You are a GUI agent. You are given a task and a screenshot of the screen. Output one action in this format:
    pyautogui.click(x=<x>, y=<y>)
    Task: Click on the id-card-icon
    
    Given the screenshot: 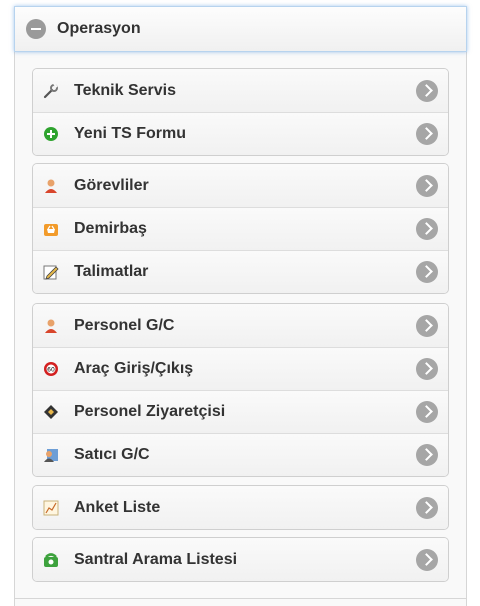 What is the action you would take?
    pyautogui.click(x=51, y=455)
    